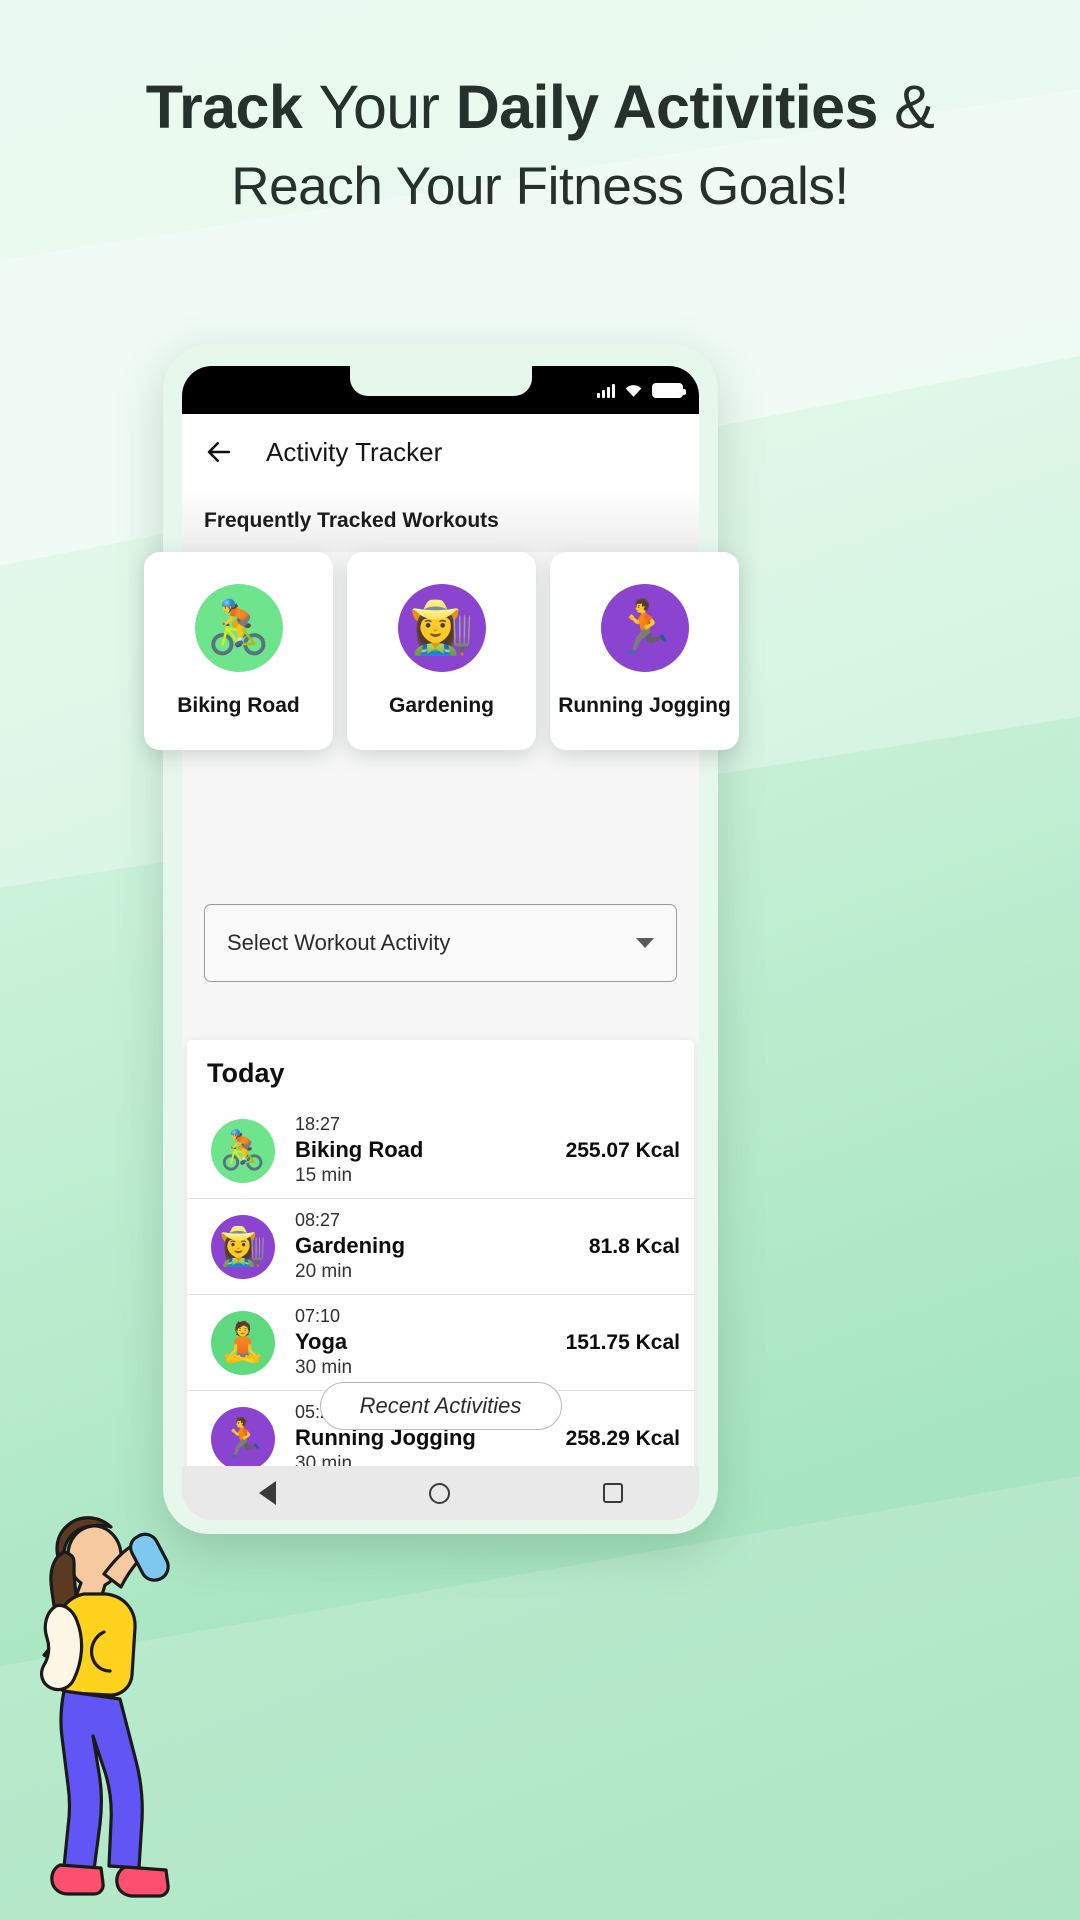 The height and width of the screenshot is (1920, 1080). What do you see at coordinates (441, 705) in the screenshot?
I see `workout-card-label: Gardening` at bounding box center [441, 705].